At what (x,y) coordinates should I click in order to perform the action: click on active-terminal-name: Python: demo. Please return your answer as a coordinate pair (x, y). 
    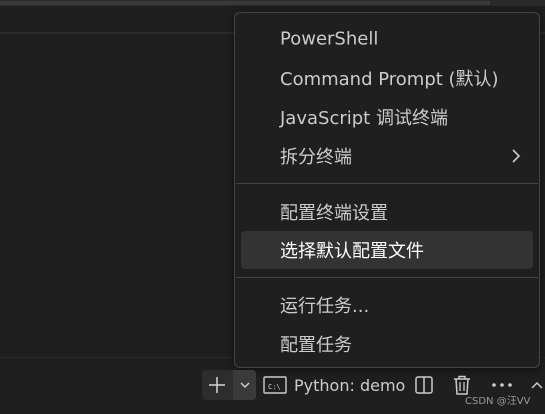
    Looking at the image, I should click on (350, 385).